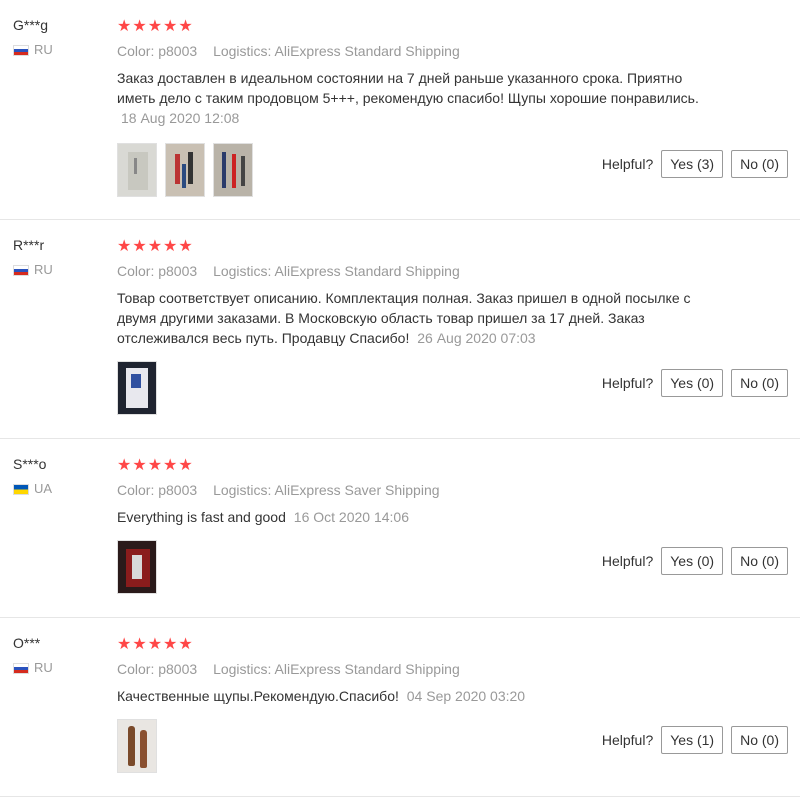 The width and height of the screenshot is (800, 800). What do you see at coordinates (63, 489) in the screenshot?
I see `reviewer-country: UA` at bounding box center [63, 489].